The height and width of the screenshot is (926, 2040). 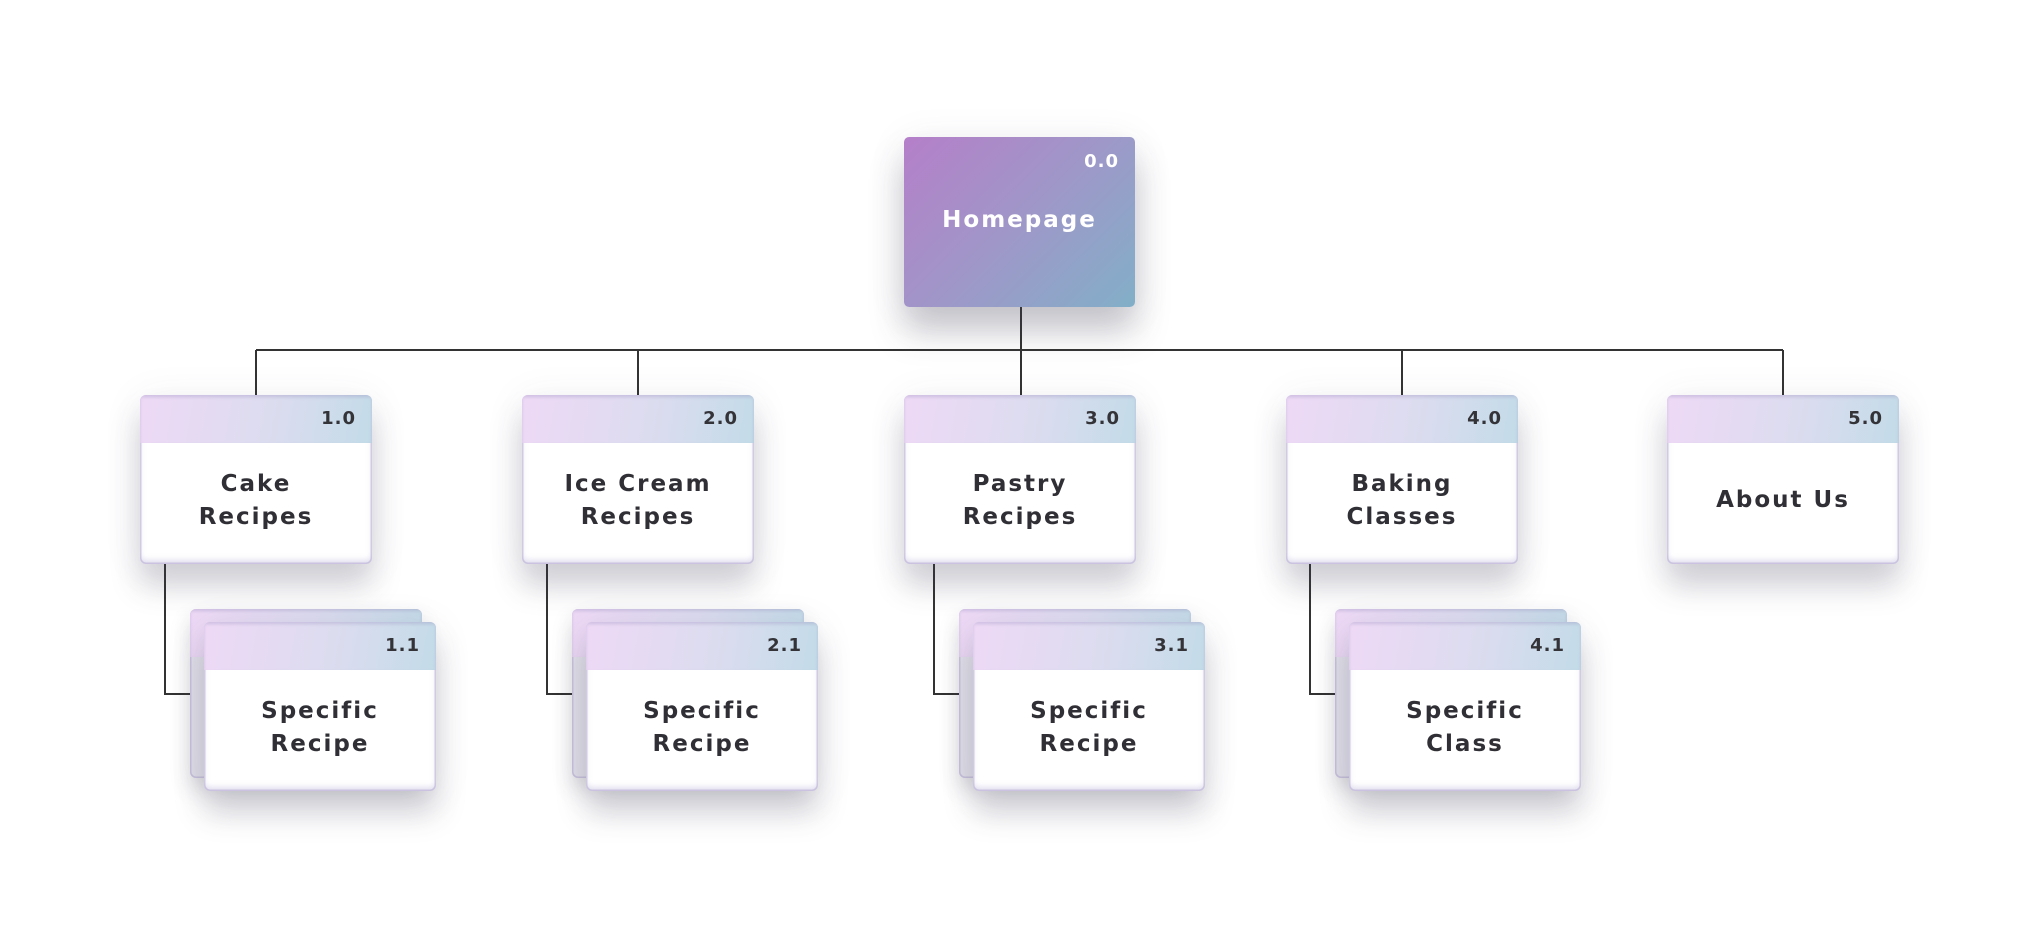 I want to click on node-id: 3.0, so click(x=1102, y=418).